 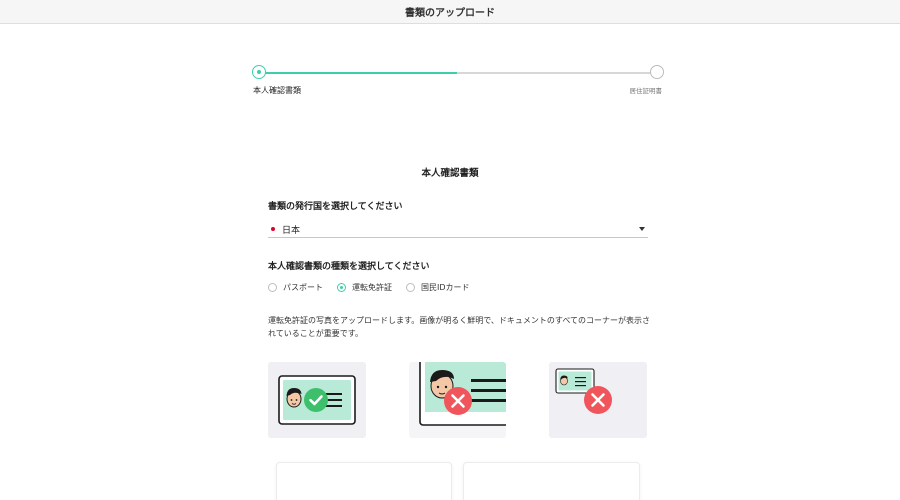 What do you see at coordinates (551, 481) in the screenshot?
I see `upload-back-area` at bounding box center [551, 481].